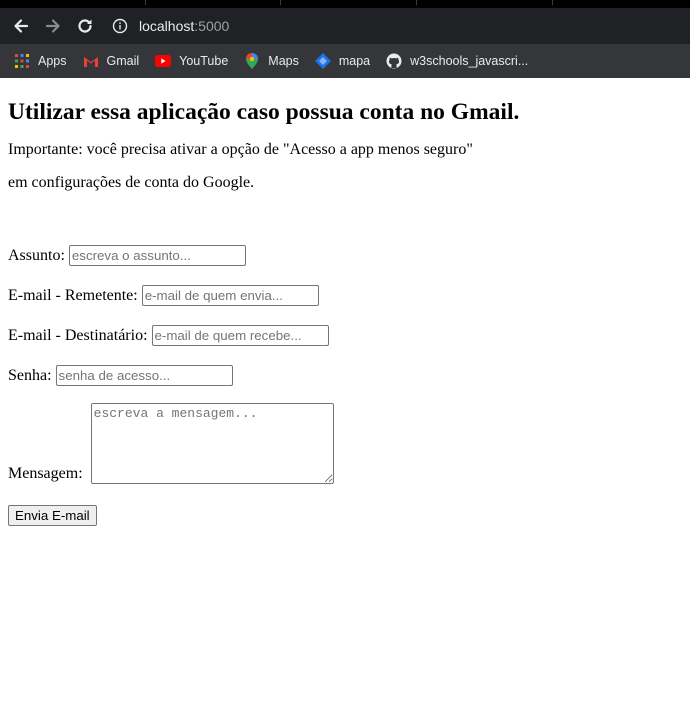 The image size is (690, 702). I want to click on site-info-icon, so click(122, 26).